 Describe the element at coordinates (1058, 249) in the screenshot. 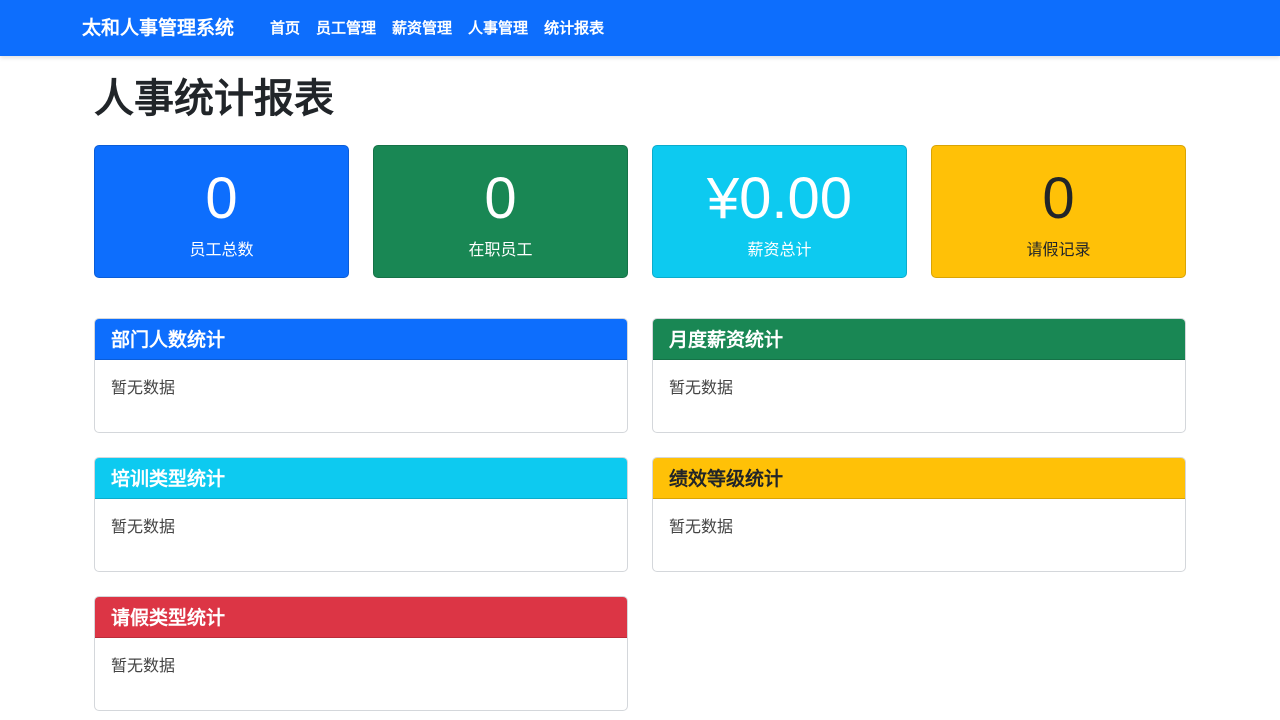

I see `stat-label: 请假记录` at that location.